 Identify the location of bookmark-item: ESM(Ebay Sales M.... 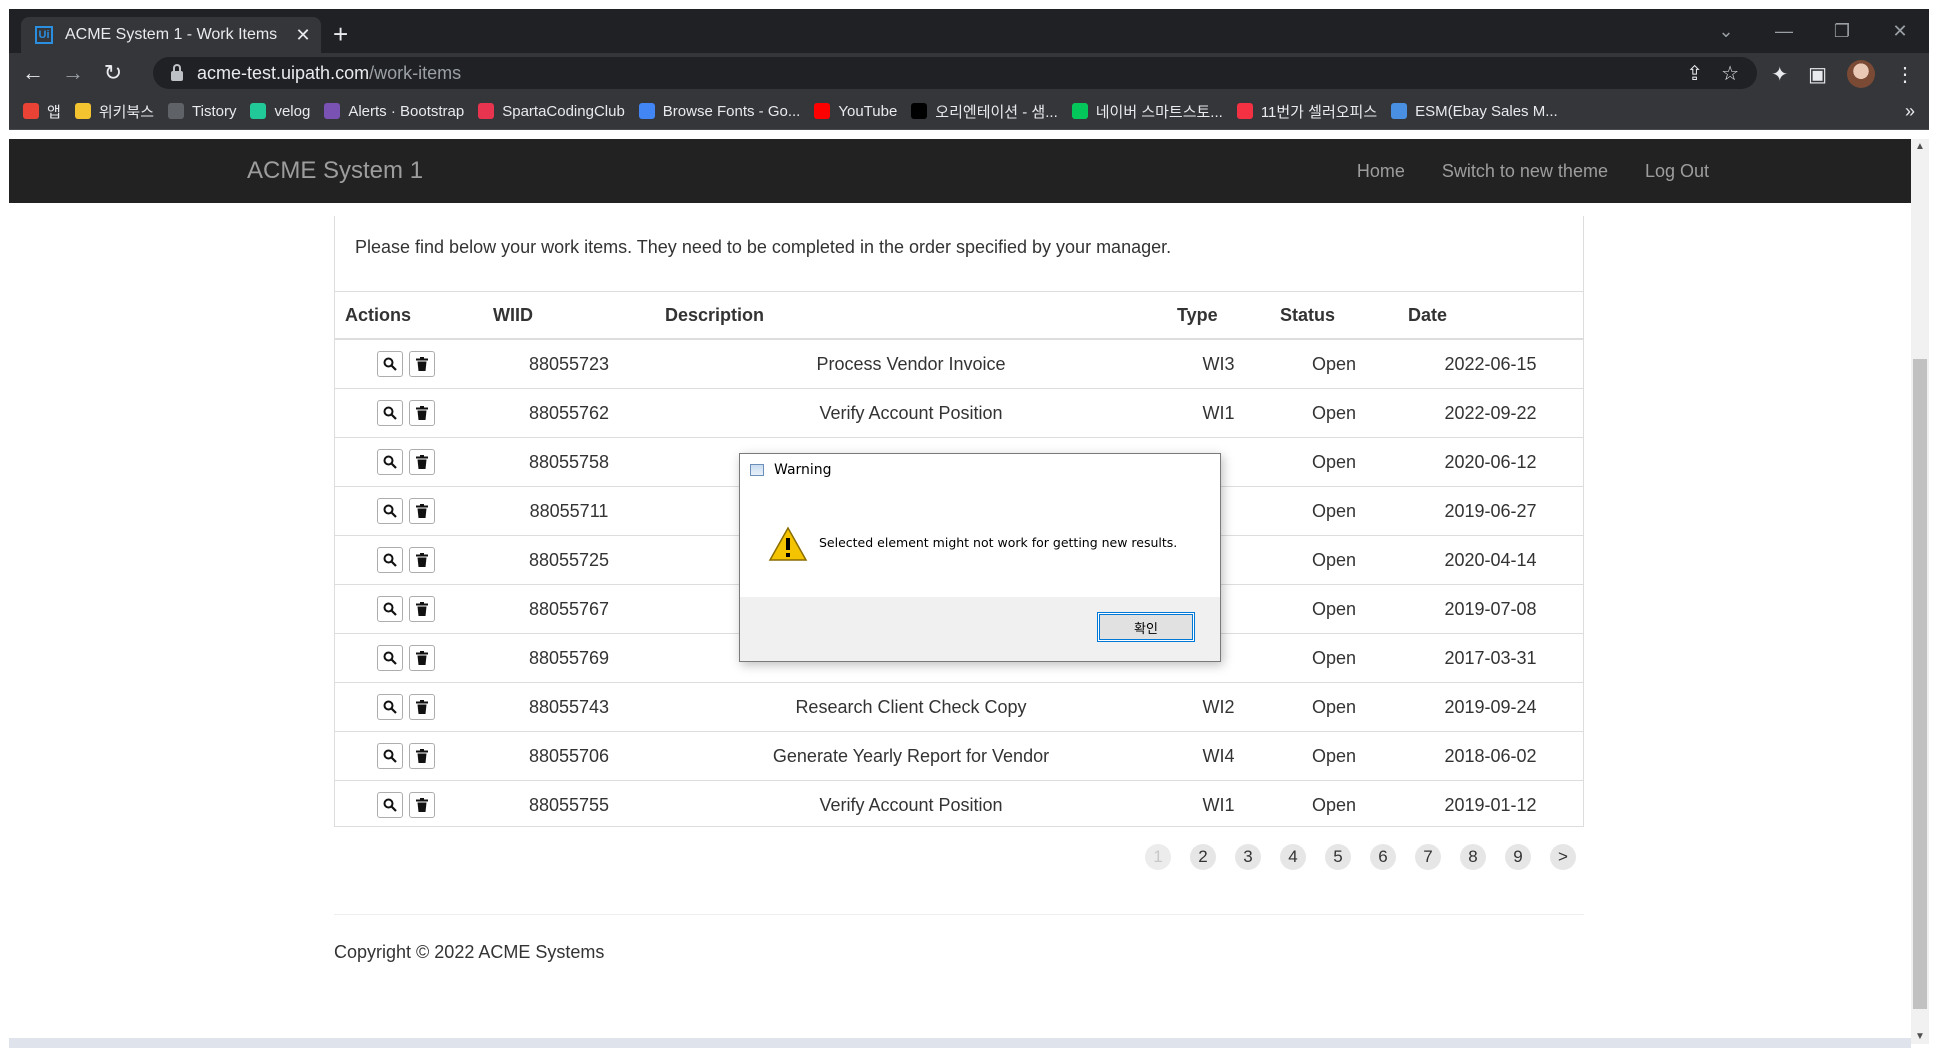
(1474, 111).